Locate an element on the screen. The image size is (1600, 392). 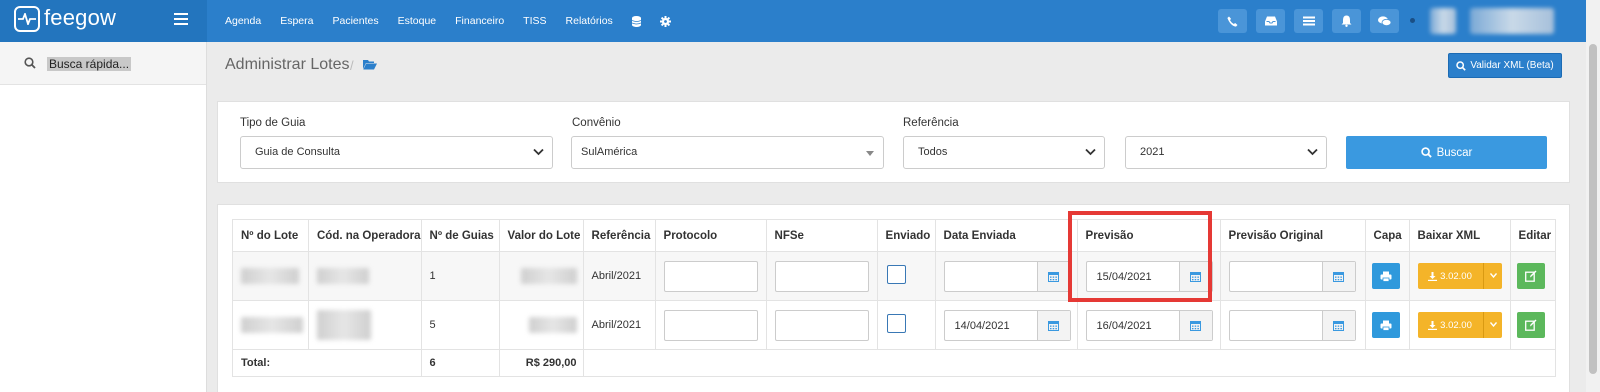
nav-relatorios: Relatórios is located at coordinates (589, 21).